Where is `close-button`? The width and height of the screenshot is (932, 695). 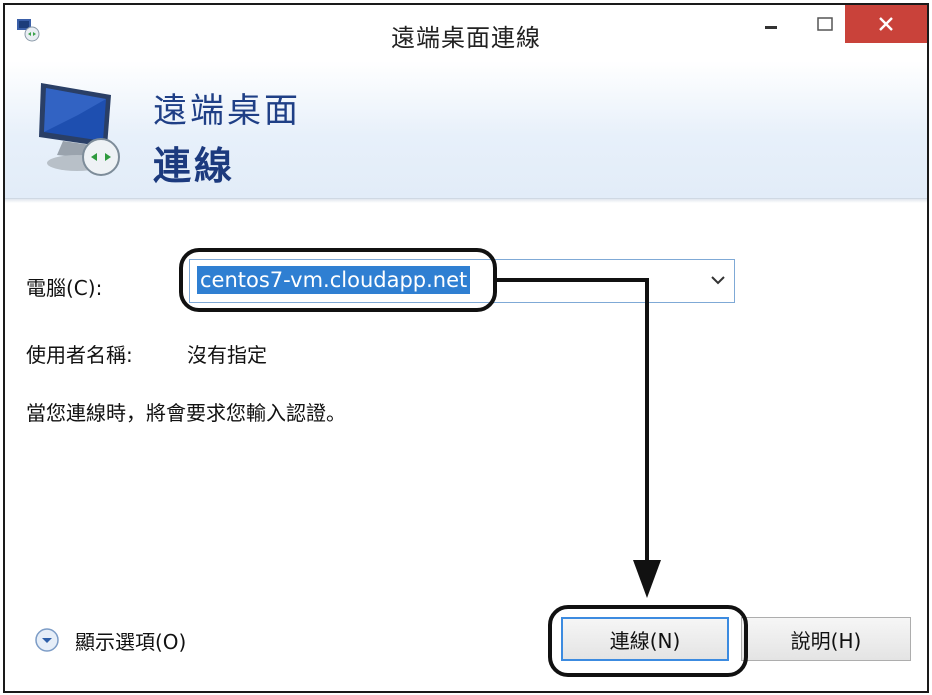
close-button is located at coordinates (886, 24).